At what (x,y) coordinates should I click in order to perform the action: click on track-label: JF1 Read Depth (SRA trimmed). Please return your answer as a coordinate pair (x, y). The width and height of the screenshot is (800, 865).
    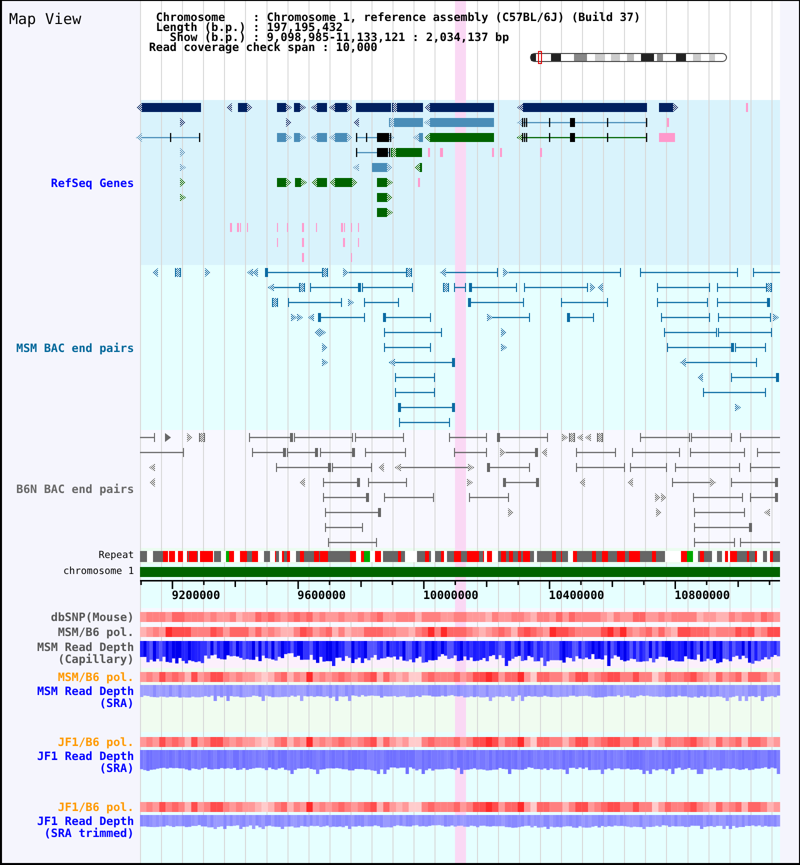
    Looking at the image, I should click on (85, 827).